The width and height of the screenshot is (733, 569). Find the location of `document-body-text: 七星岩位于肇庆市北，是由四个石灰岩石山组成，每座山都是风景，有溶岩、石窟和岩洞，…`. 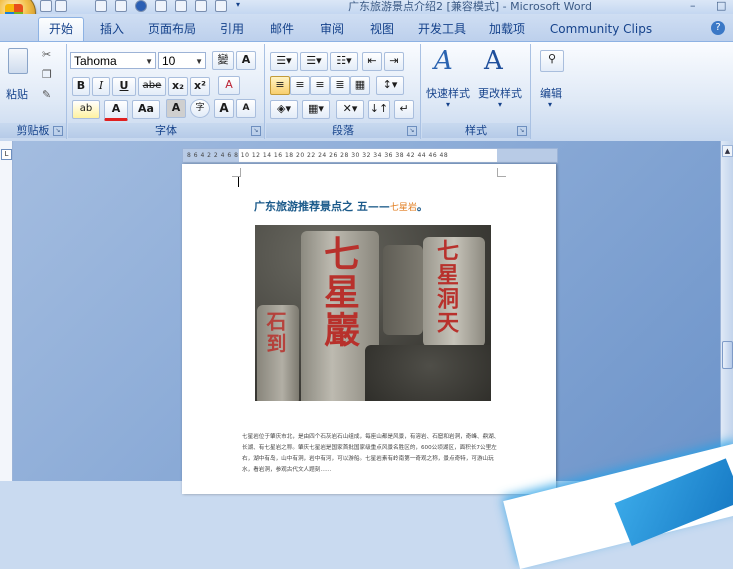

document-body-text: 七星岩位于肇庆市北，是由四个石灰岩石山组成，每座山都是风景，有溶岩、石窟和岩洞，… is located at coordinates (373, 454).